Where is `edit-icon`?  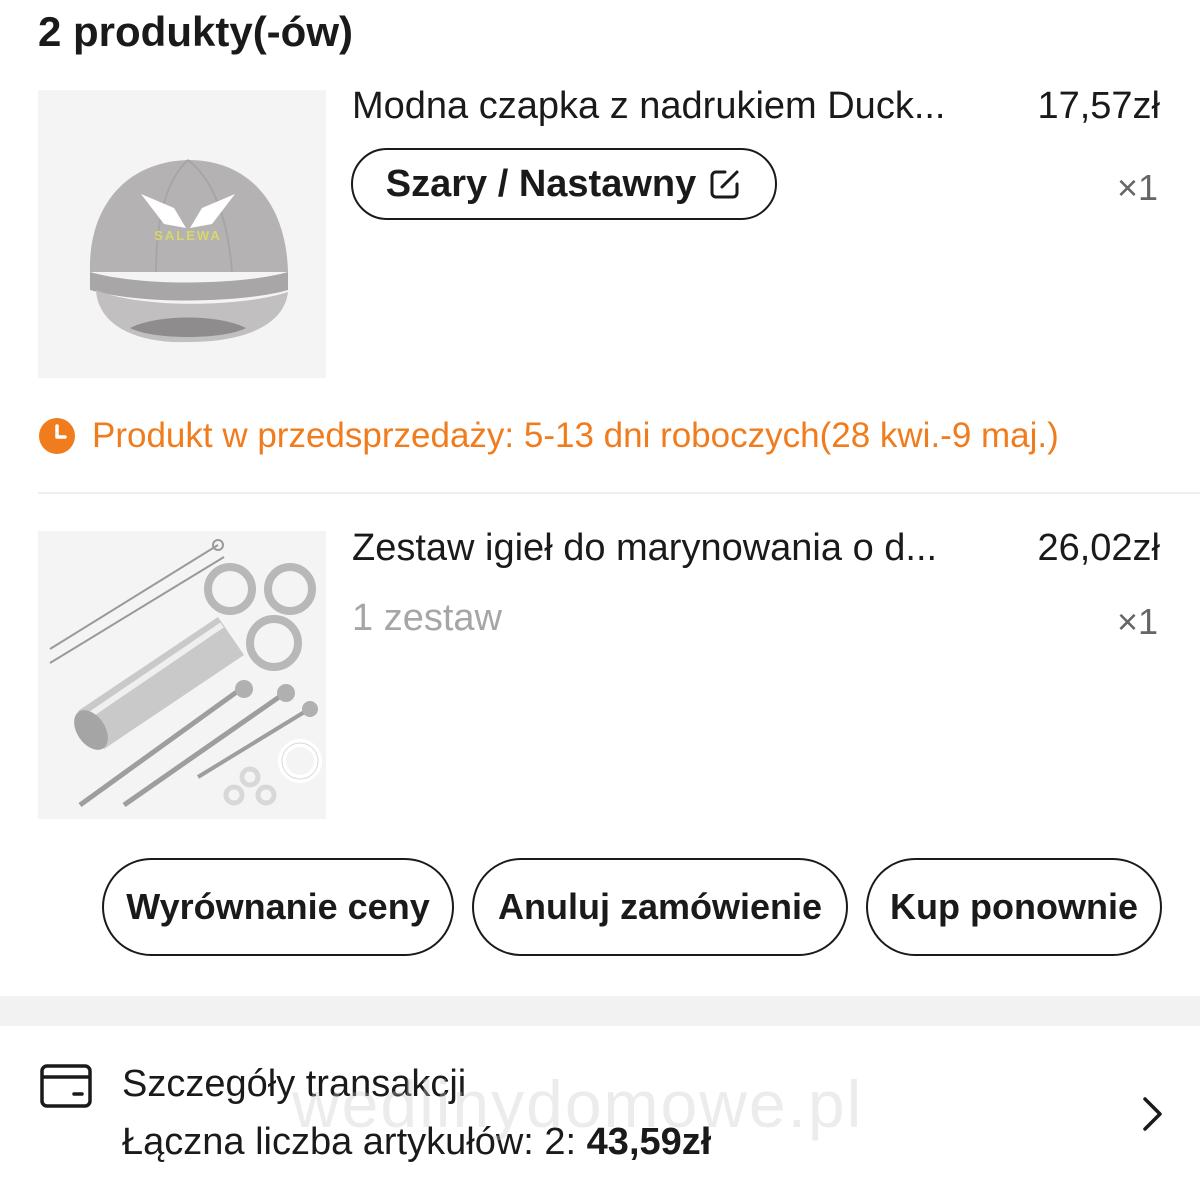 edit-icon is located at coordinates (724, 184).